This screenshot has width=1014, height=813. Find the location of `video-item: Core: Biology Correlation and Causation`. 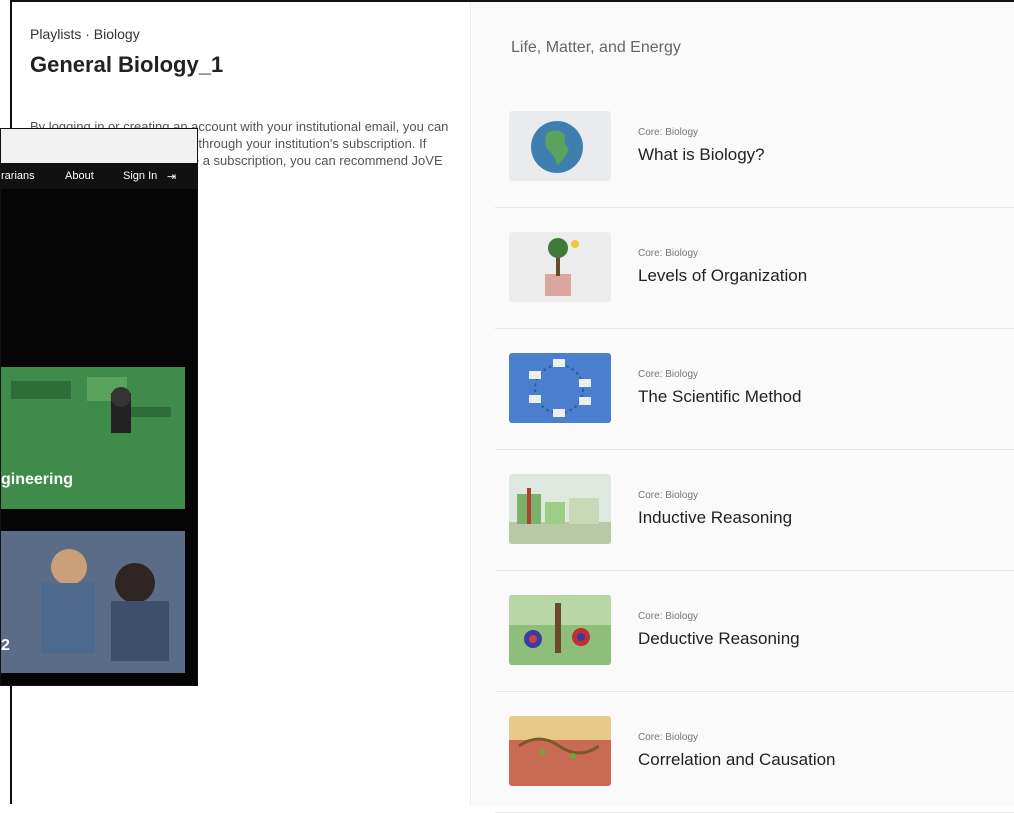

video-item: Core: Biology Correlation and Causation is located at coordinates (754, 752).